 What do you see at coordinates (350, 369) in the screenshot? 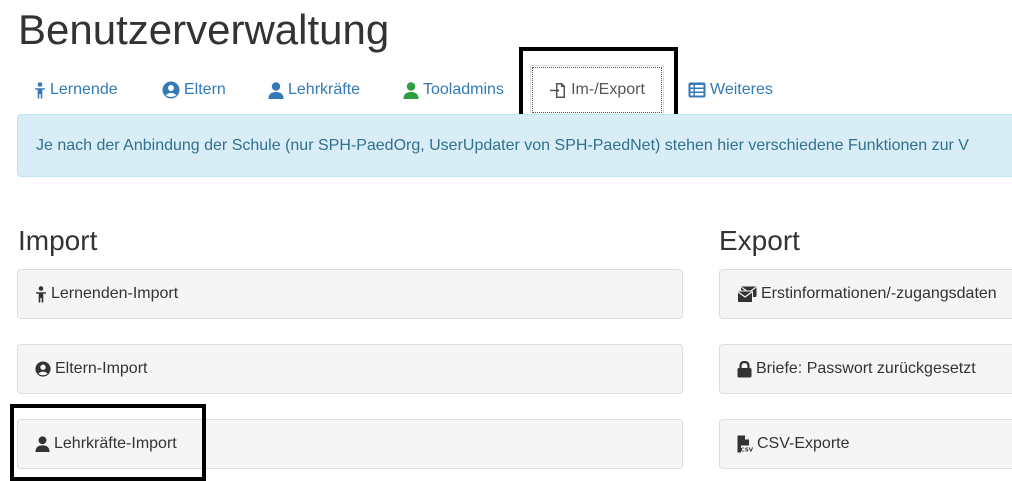
I see `eltern-import-button: Eltern-Import` at bounding box center [350, 369].